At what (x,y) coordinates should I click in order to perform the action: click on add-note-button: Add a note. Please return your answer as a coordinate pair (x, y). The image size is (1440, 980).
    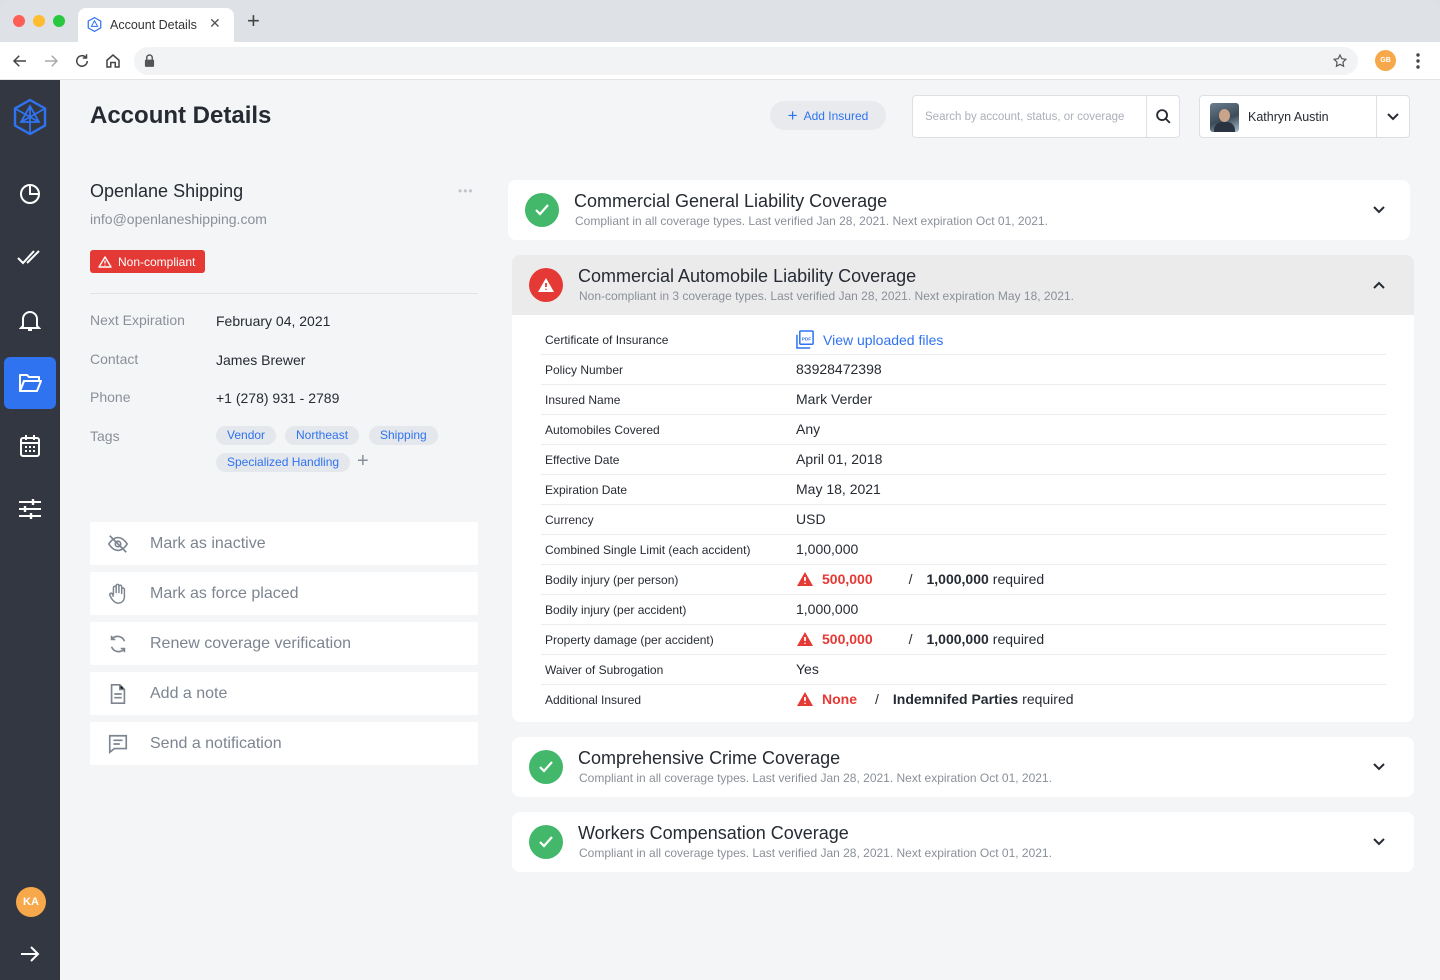
    Looking at the image, I should click on (284, 693).